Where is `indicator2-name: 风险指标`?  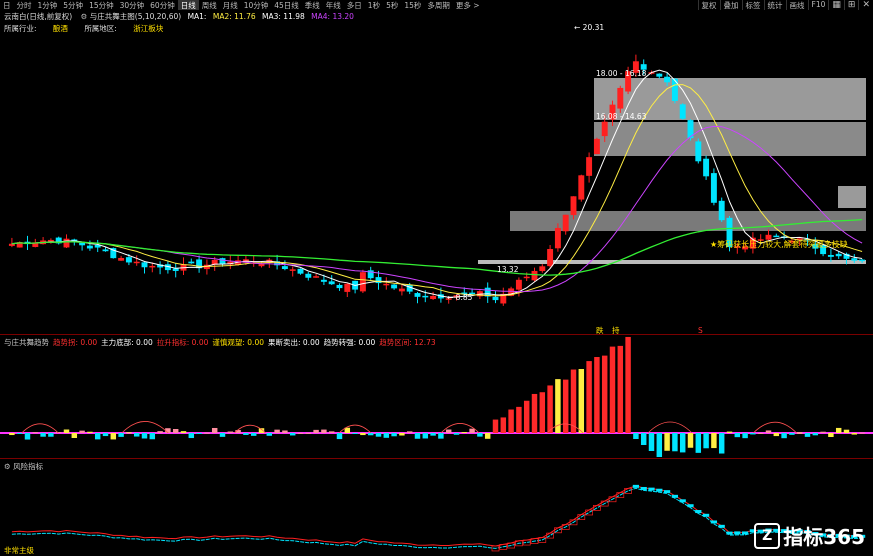 indicator2-name: 风险指标 is located at coordinates (28, 466).